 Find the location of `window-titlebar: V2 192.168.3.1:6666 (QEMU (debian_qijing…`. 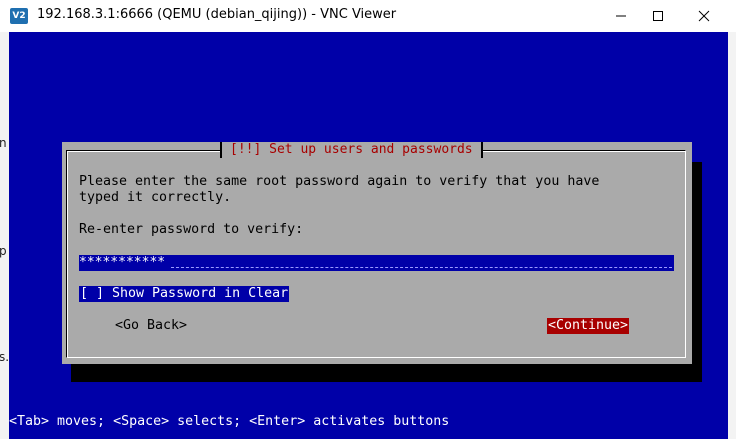

window-titlebar: V2 192.168.3.1:6666 (QEMU (debian_qijing… is located at coordinates (368, 16).